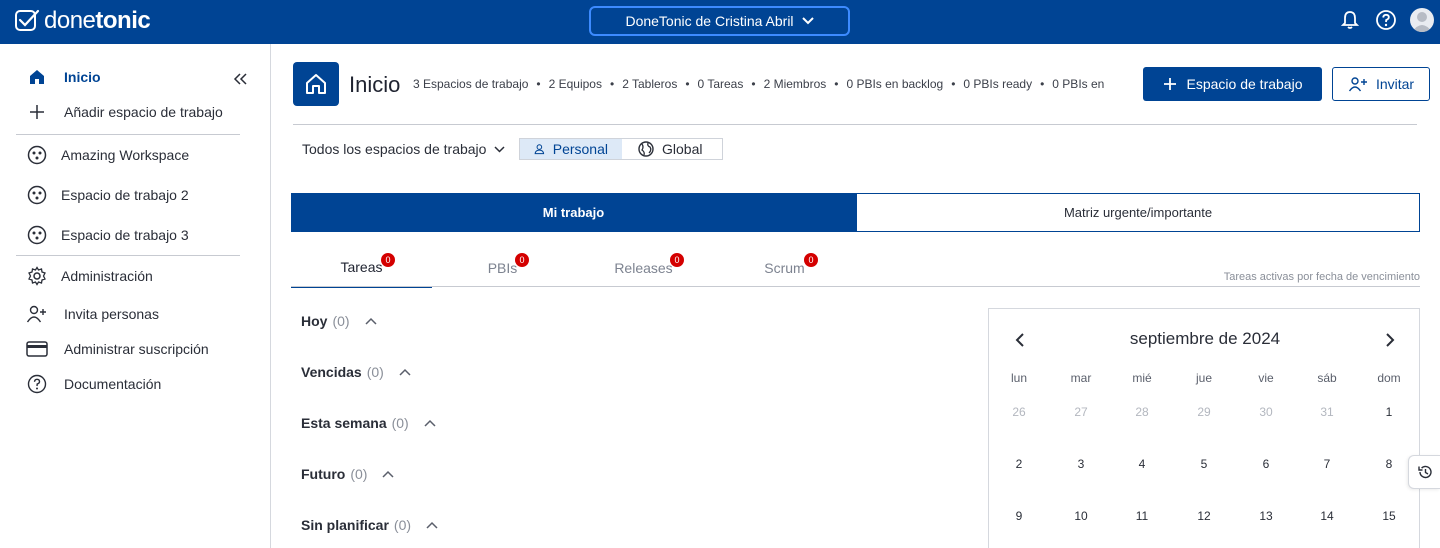 Image resolution: width=1440 pixels, height=548 pixels. What do you see at coordinates (573, 212) in the screenshot?
I see `tab-mi-trabajo: Mi trabajo` at bounding box center [573, 212].